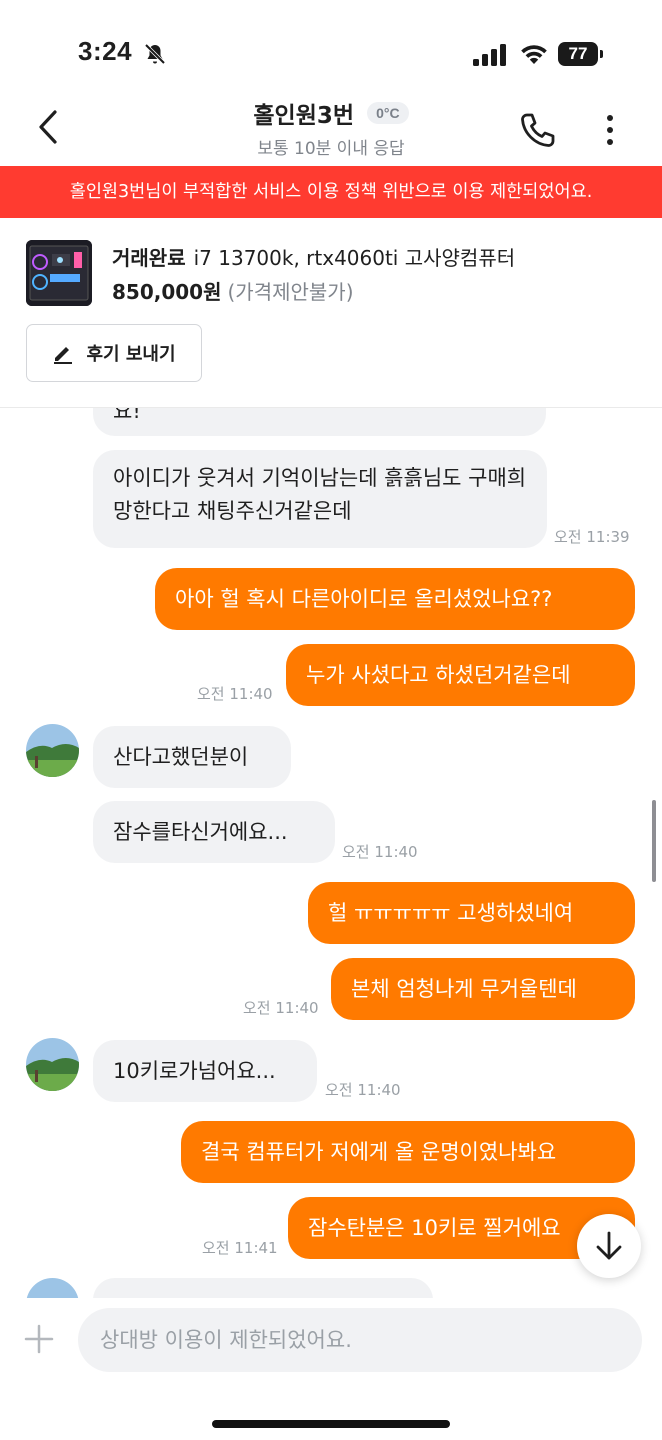 Image resolution: width=662 pixels, height=1440 pixels. I want to click on product-thumbnail, so click(59, 273).